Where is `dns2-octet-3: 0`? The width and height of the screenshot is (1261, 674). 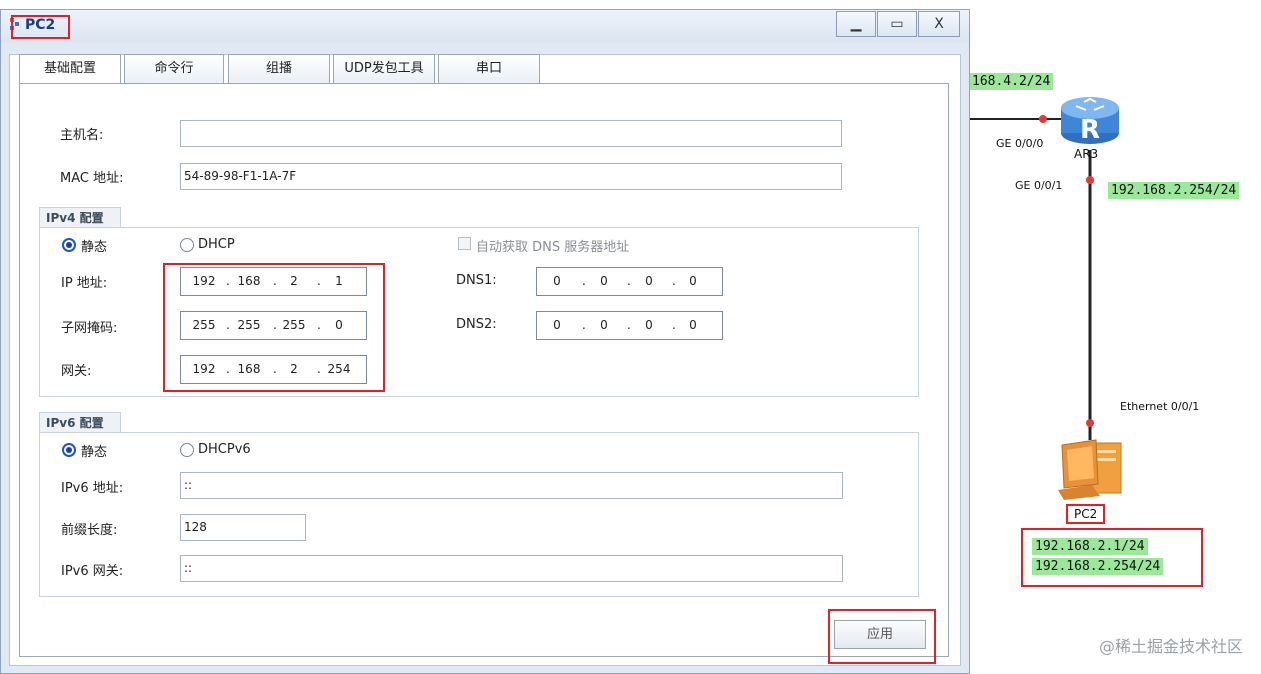
dns2-octet-3: 0 is located at coordinates (649, 325).